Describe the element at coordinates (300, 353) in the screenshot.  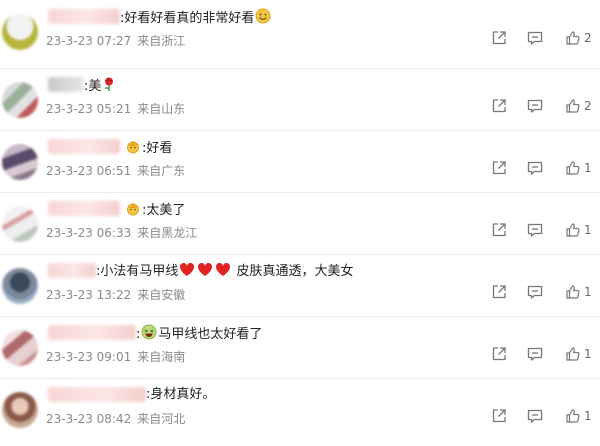
I see `comment-item: : 马甲线也太好看了 23-3-23 09:01 来自海南 1` at that location.